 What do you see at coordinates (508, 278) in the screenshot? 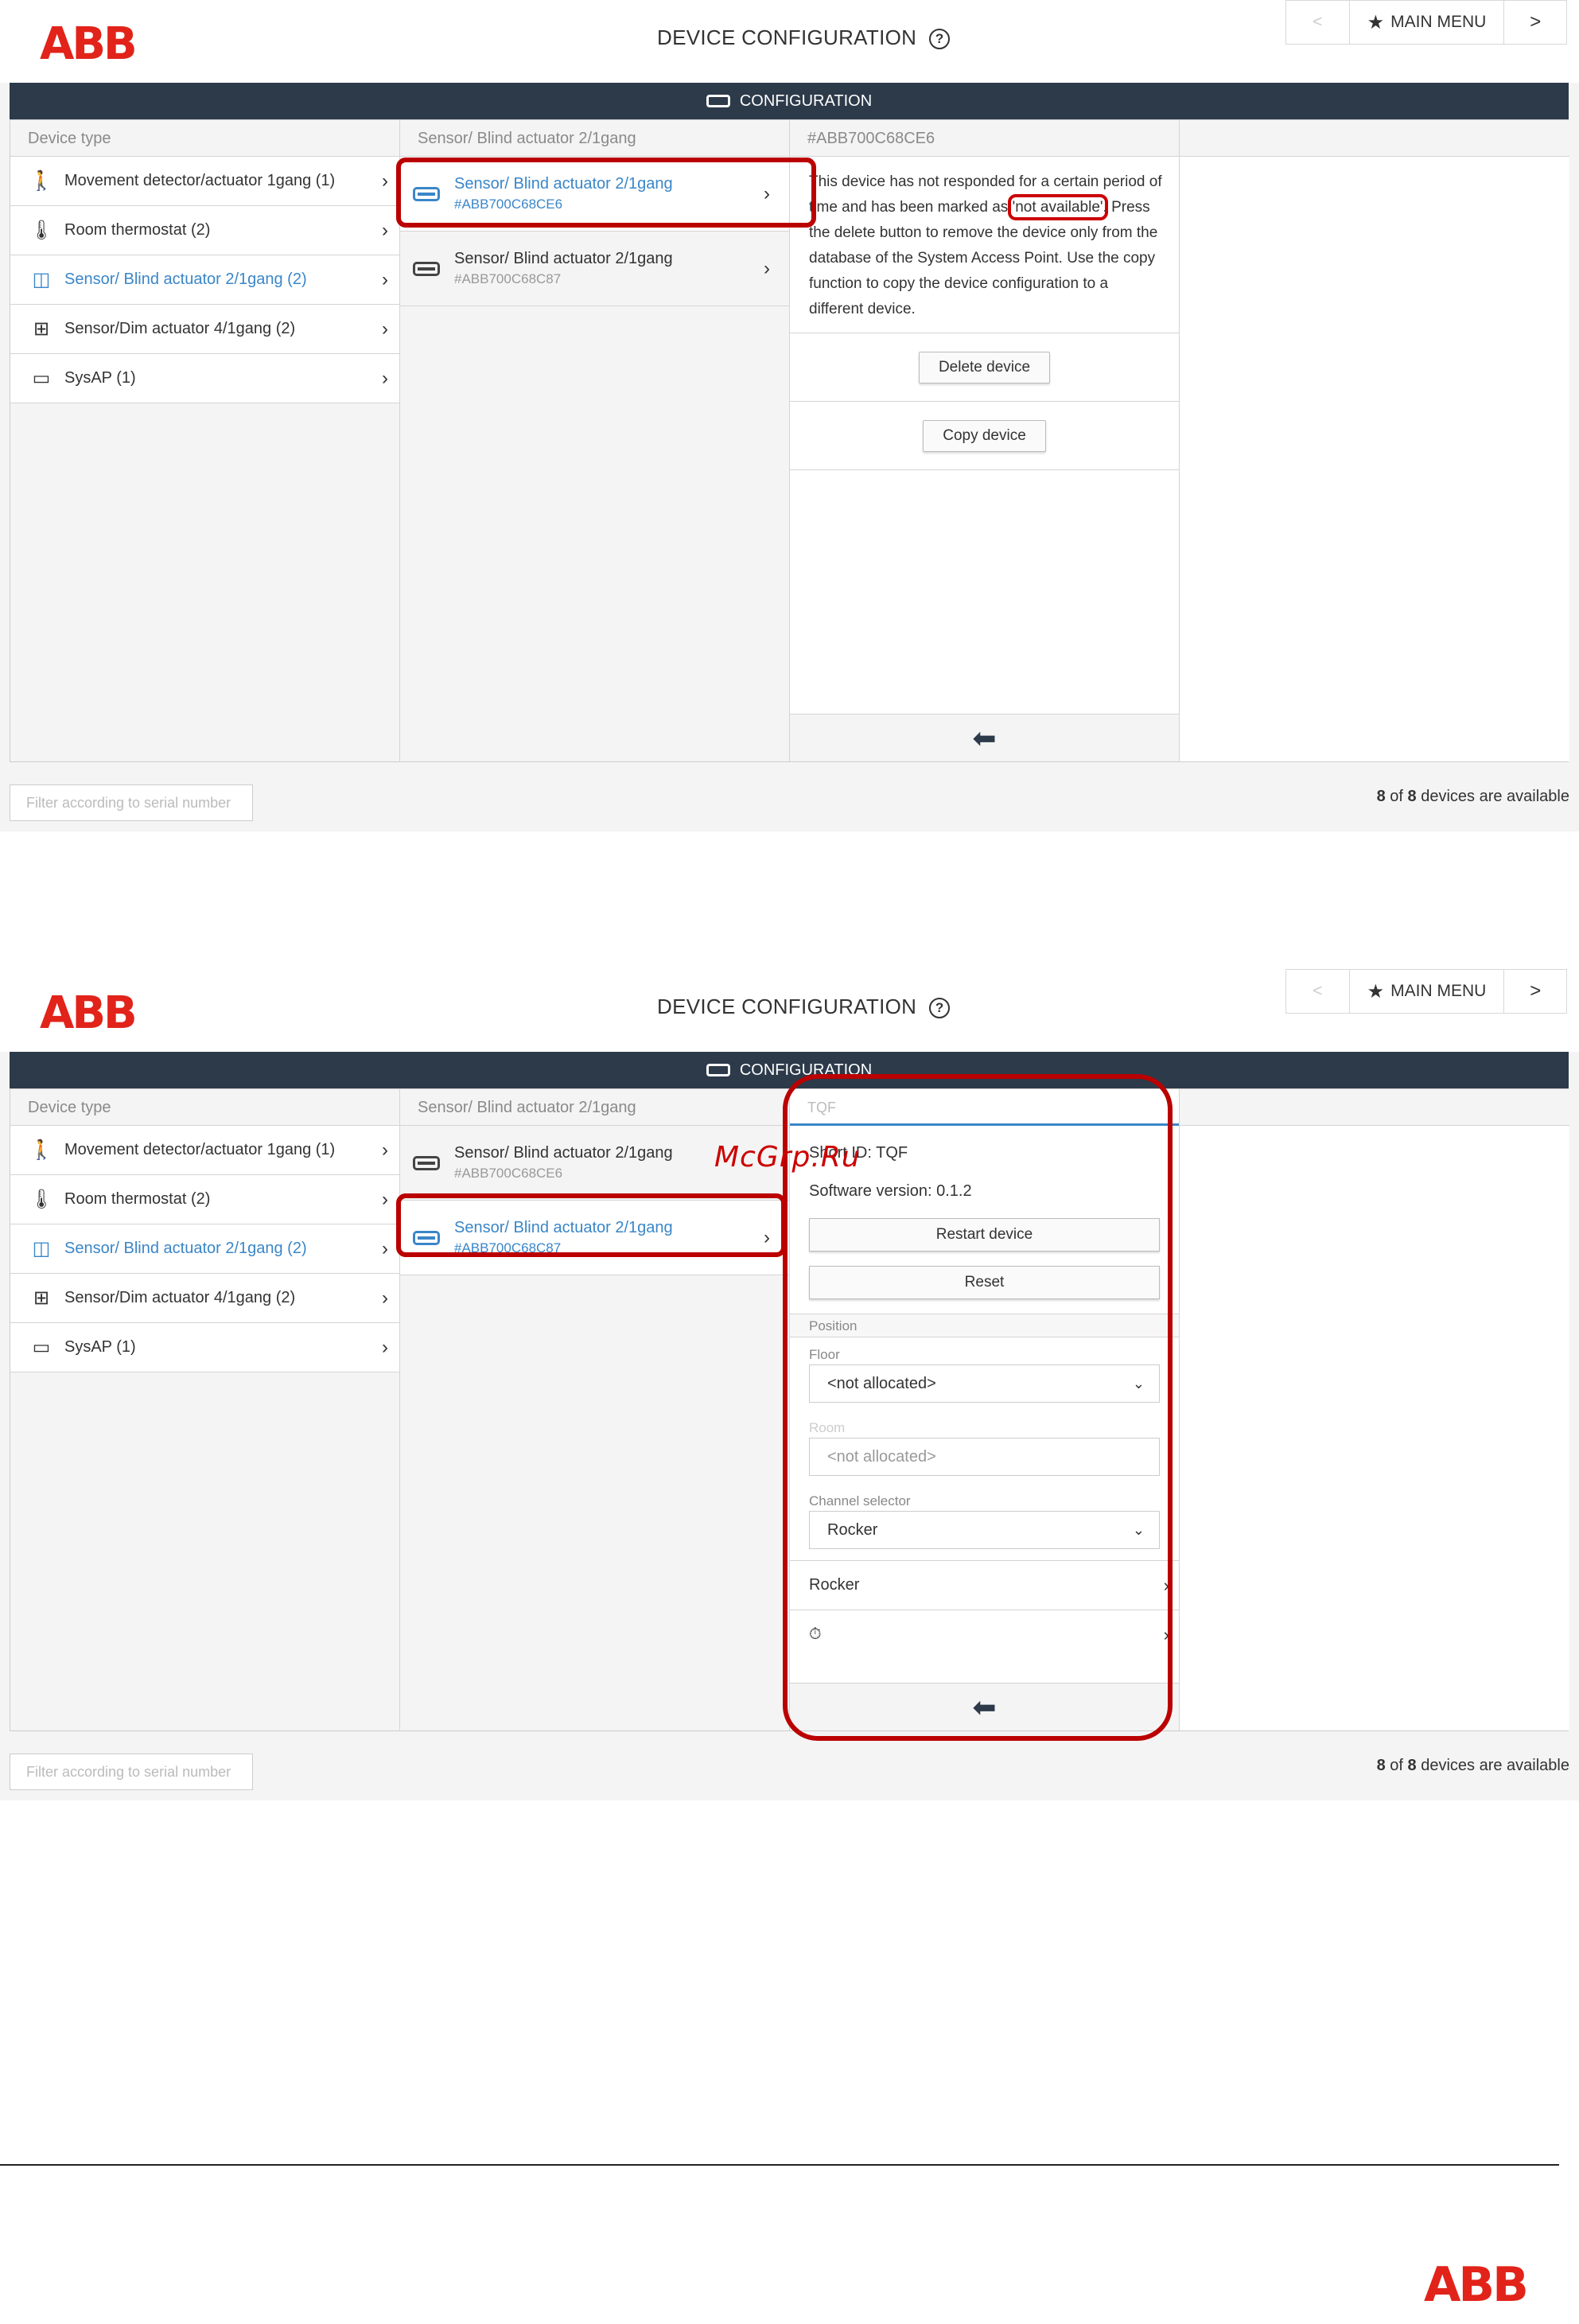
I see `device-serial: #ABB700C68C87` at bounding box center [508, 278].